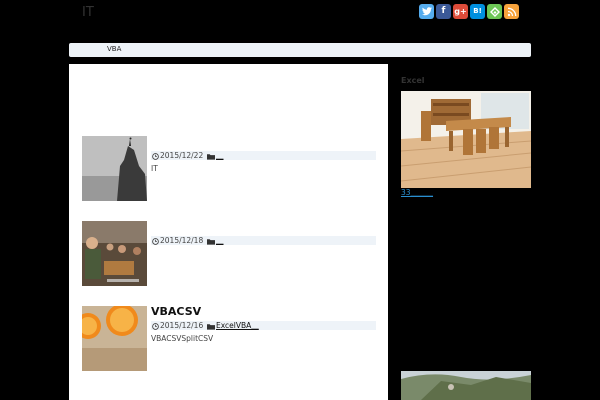  I want to click on post-title: VBACSV, so click(176, 311).